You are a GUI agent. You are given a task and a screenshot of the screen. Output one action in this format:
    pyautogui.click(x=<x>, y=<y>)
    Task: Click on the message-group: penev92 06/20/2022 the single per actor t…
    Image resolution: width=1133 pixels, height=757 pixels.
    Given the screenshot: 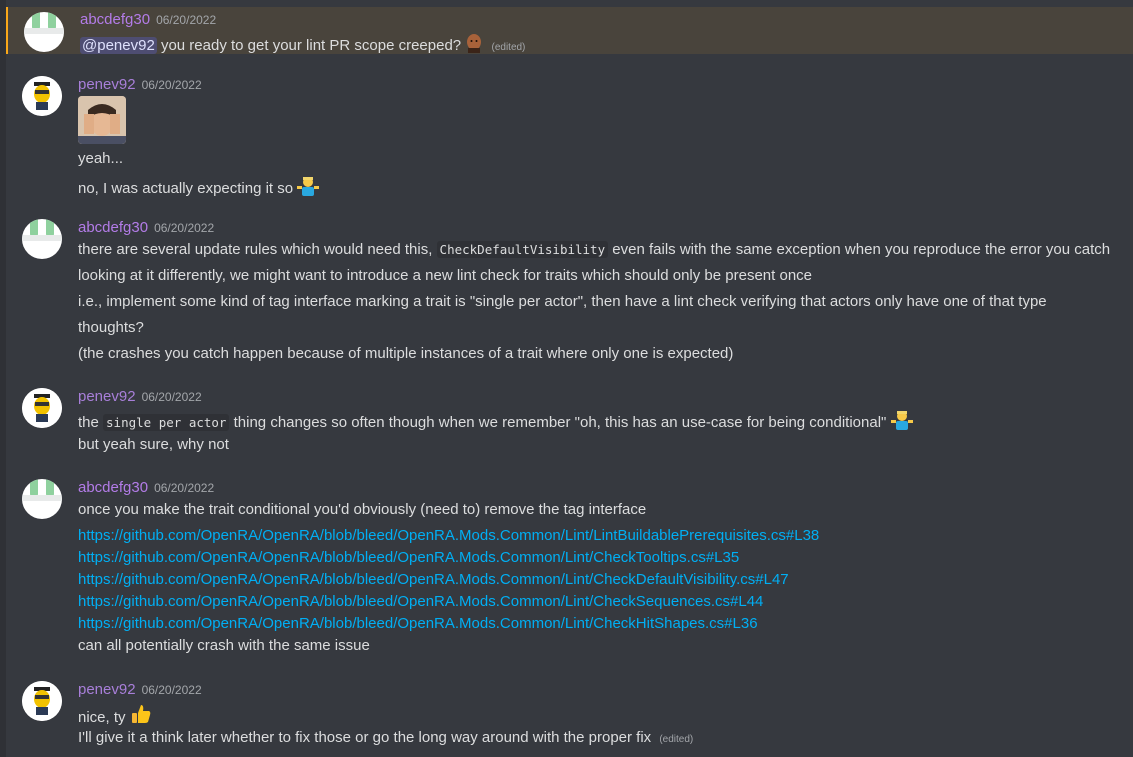 What is the action you would take?
    pyautogui.click(x=569, y=422)
    